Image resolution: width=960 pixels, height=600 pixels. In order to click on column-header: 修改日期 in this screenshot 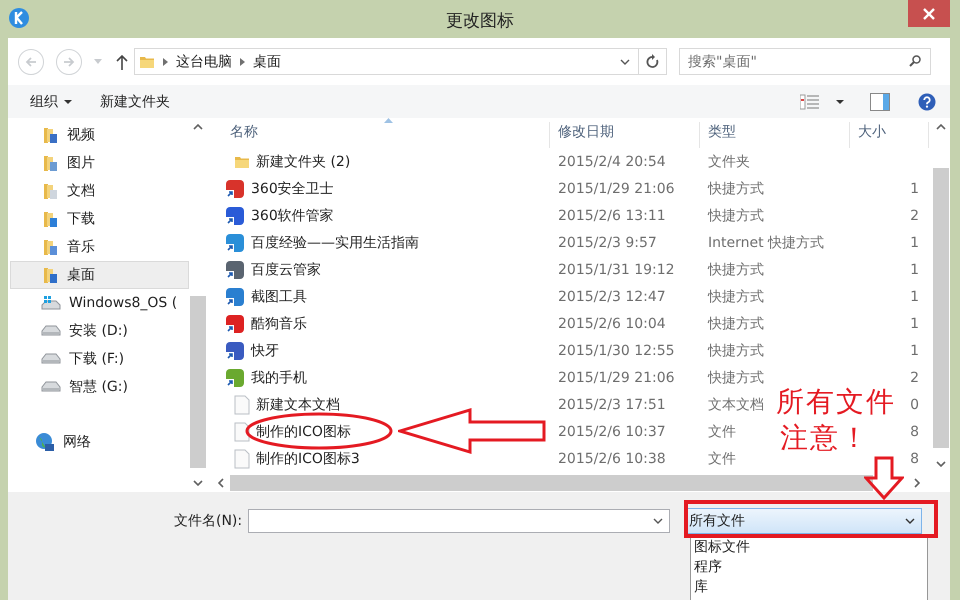, I will do `click(625, 135)`.